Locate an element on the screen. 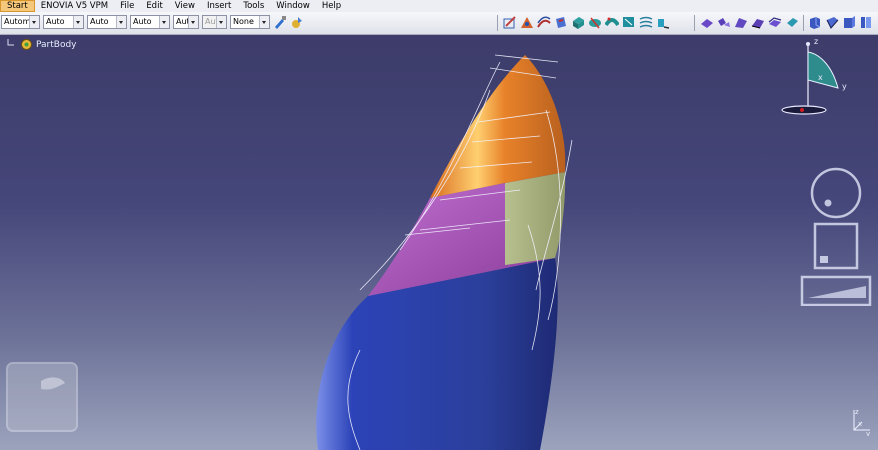 The height and width of the screenshot is (450, 878). revolve-icon is located at coordinates (595, 22).